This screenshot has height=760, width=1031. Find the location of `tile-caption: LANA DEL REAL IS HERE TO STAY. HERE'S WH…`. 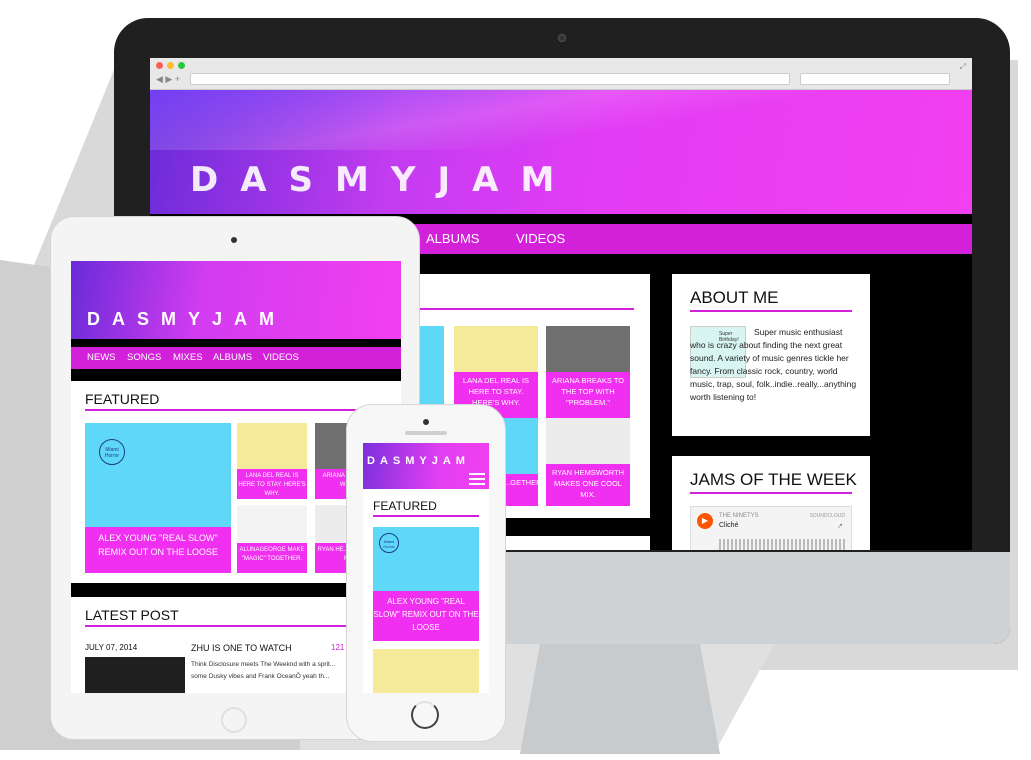

tile-caption: LANA DEL REAL IS HERE TO STAY. HERE'S WH… is located at coordinates (272, 484).